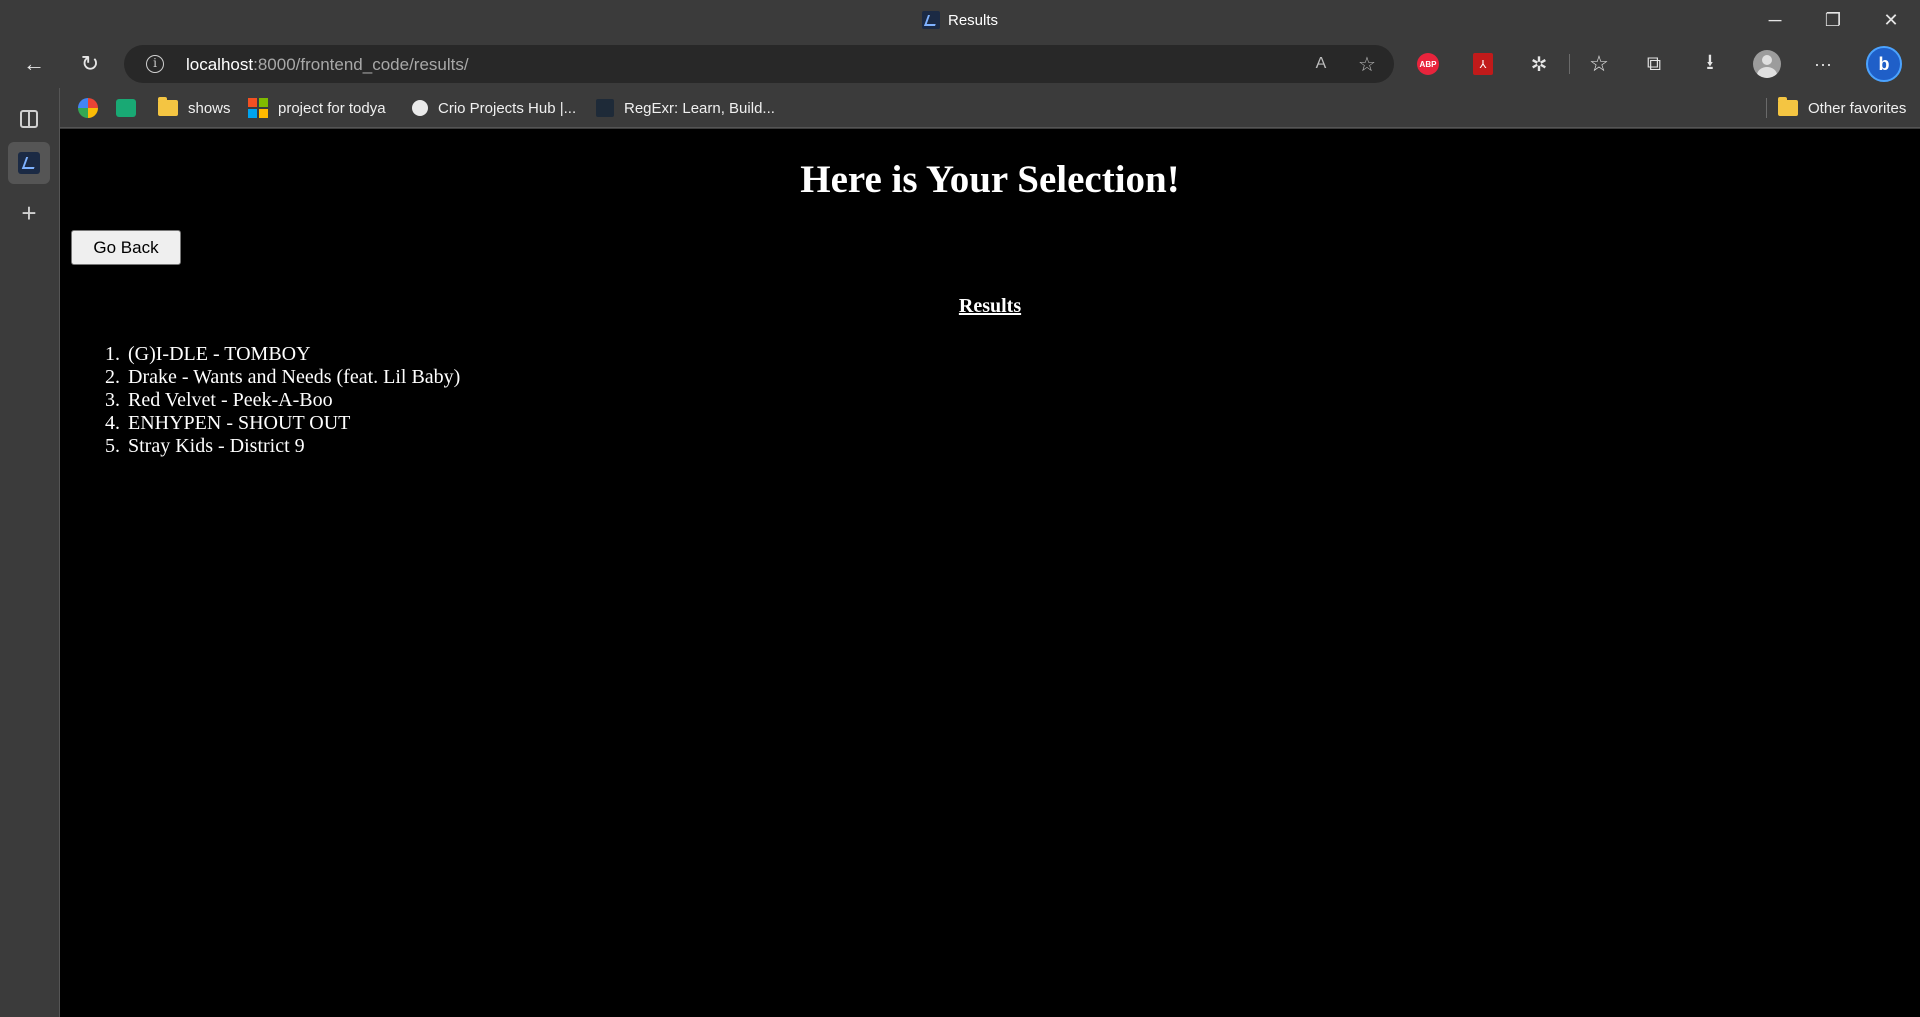  What do you see at coordinates (30, 552) in the screenshot?
I see `vertical-tabs-sidebar: +` at bounding box center [30, 552].